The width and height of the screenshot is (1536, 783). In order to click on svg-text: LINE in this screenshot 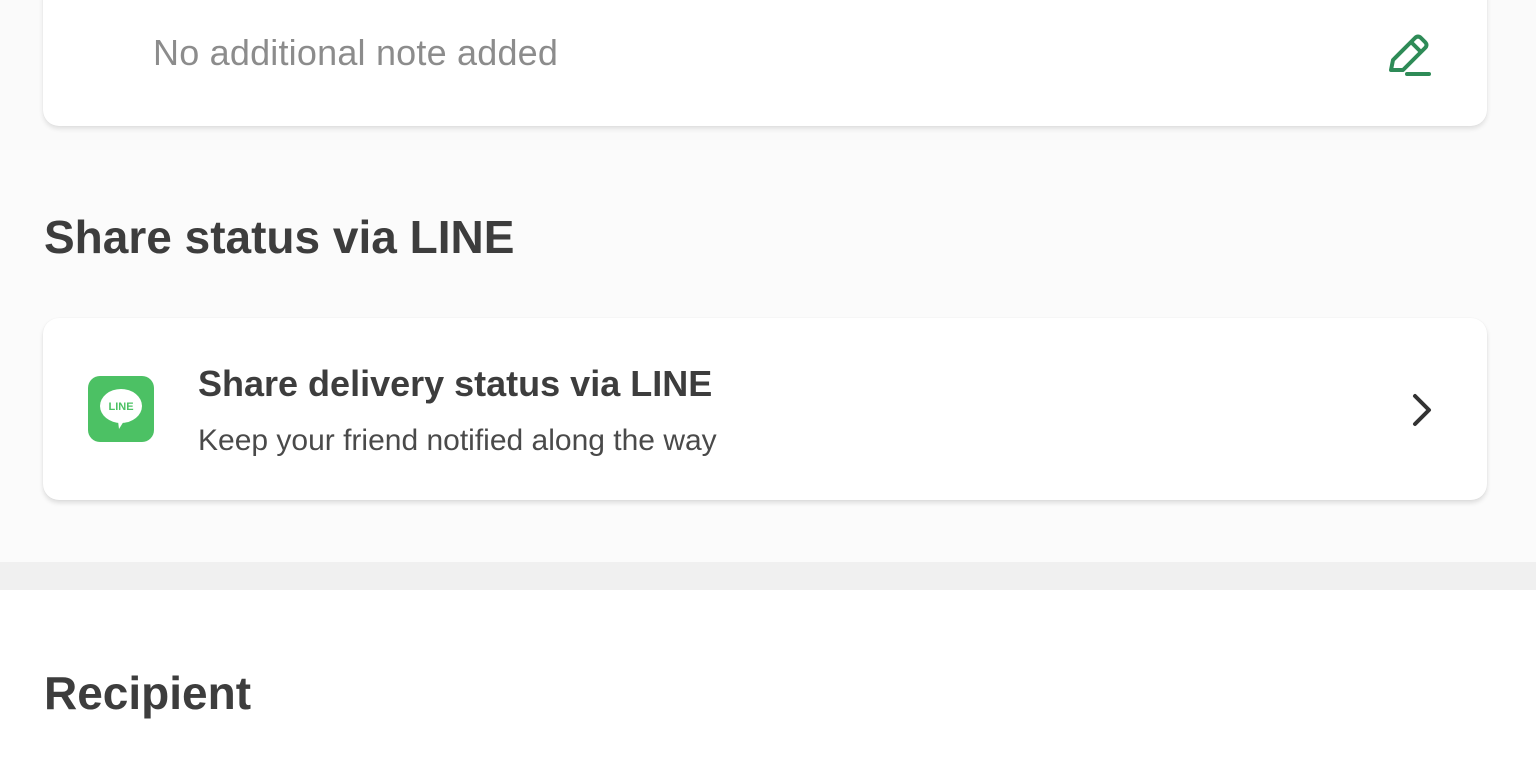, I will do `click(120, 407)`.